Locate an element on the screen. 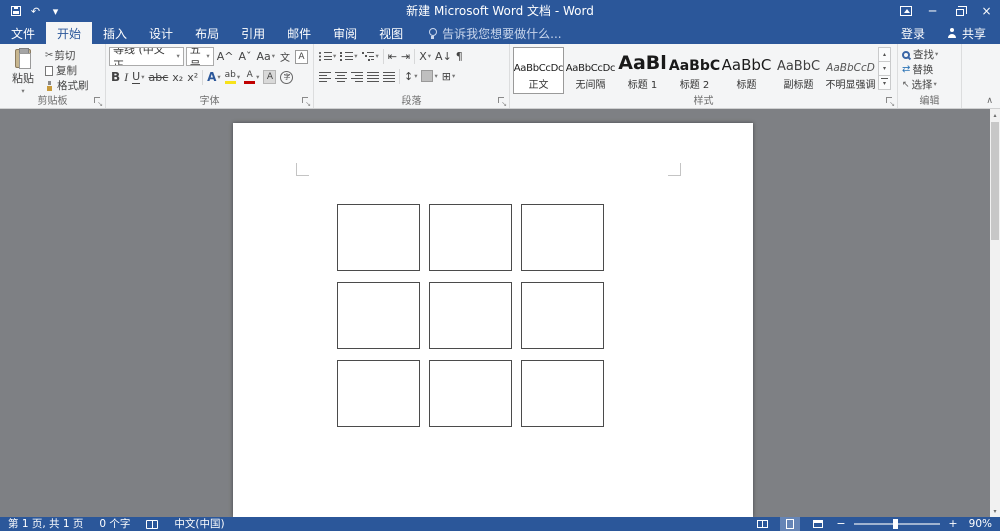 The height and width of the screenshot is (531, 1000). find-button: 查找 ▾ is located at coordinates (929, 54).